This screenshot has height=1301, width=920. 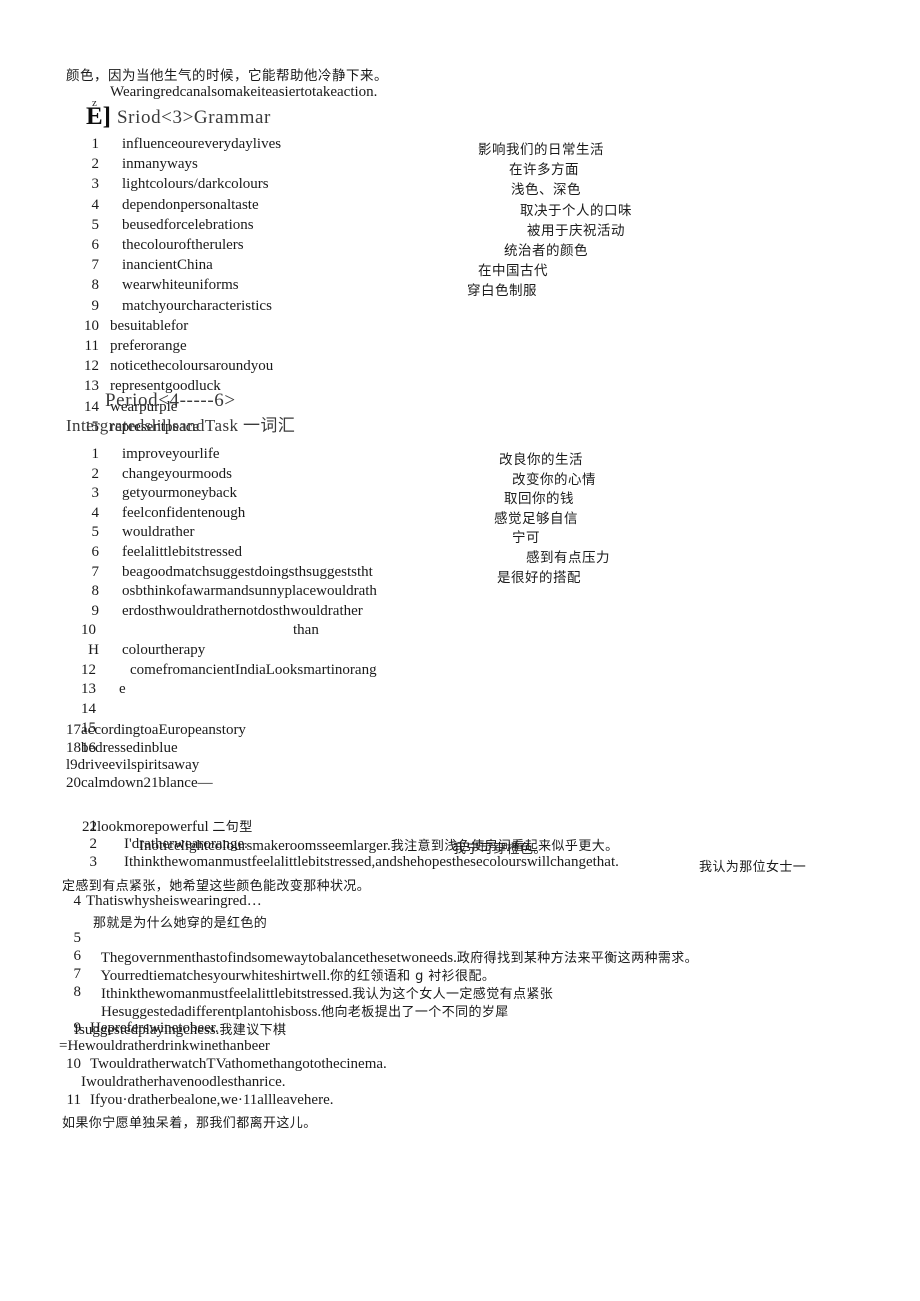 I want to click on sentence-number-2: 2, so click(x=93, y=844).